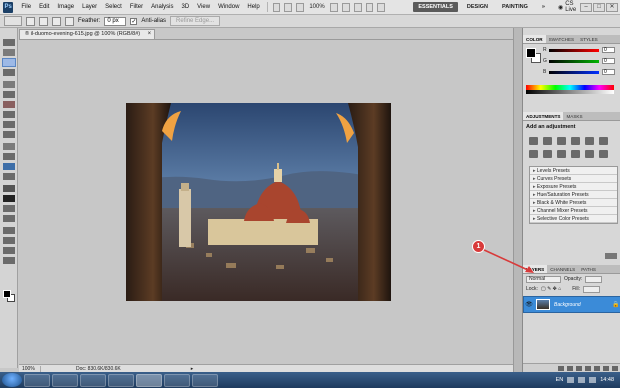 Image resolution: width=620 pixels, height=388 pixels. What do you see at coordinates (8, 218) in the screenshot?
I see `shape-tool-icon` at bounding box center [8, 218].